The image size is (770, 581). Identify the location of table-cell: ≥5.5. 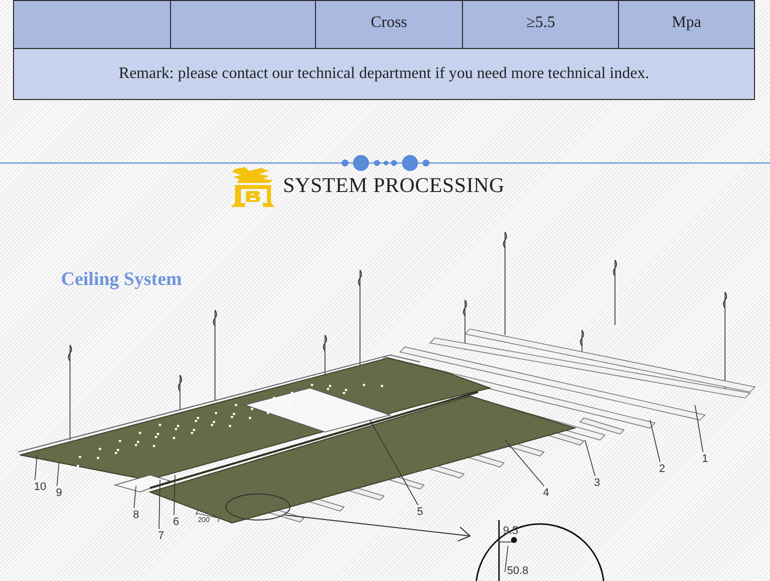
(541, 22).